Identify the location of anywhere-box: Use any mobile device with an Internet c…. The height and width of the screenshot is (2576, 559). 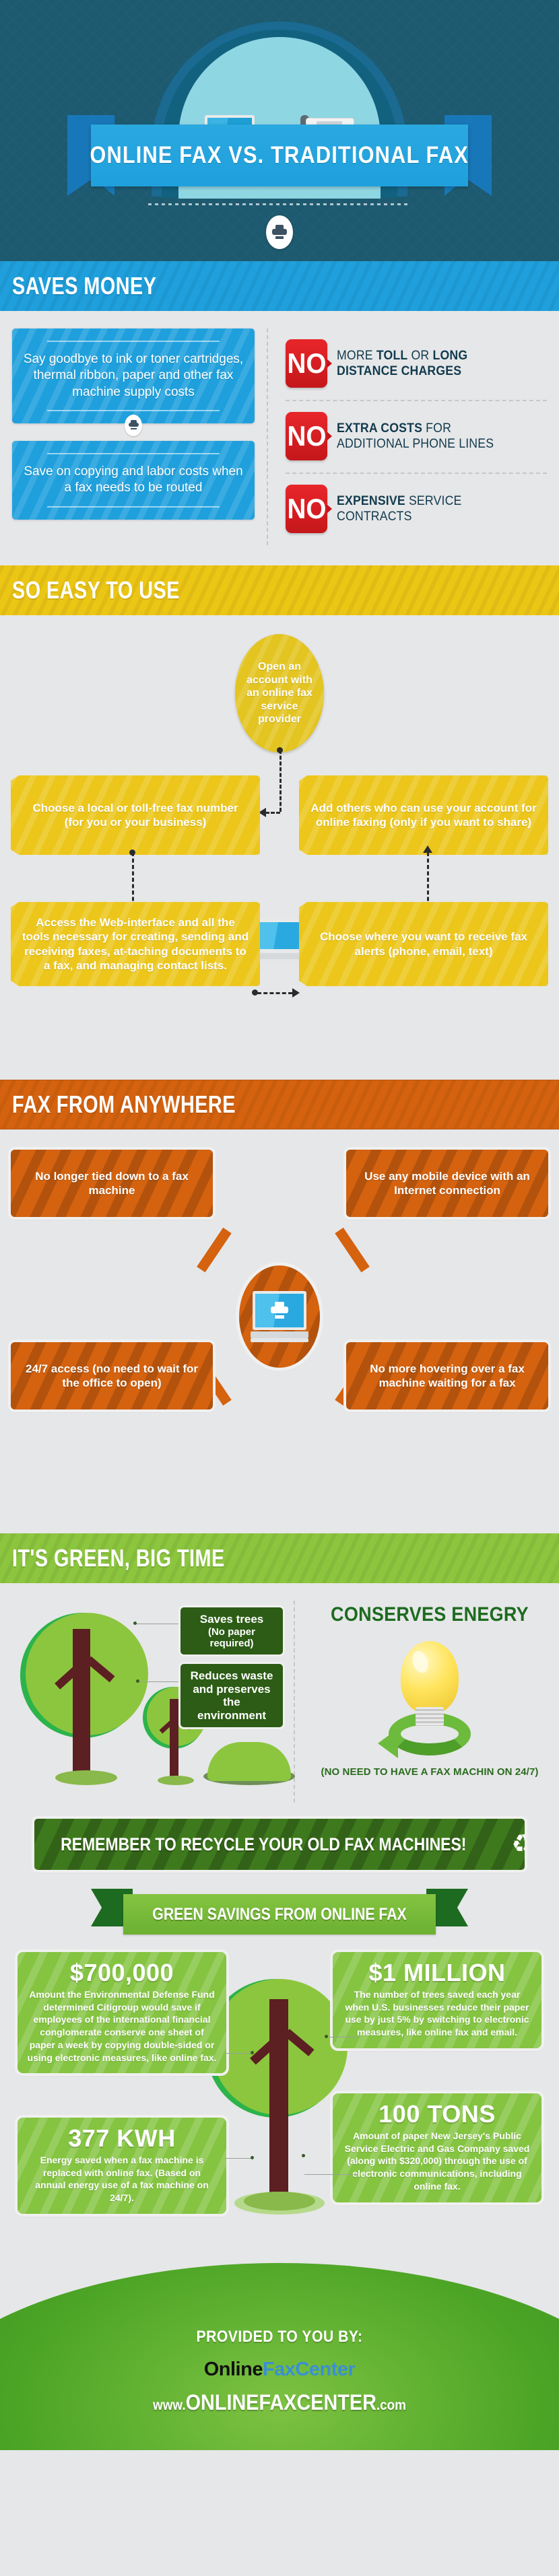
(447, 1183).